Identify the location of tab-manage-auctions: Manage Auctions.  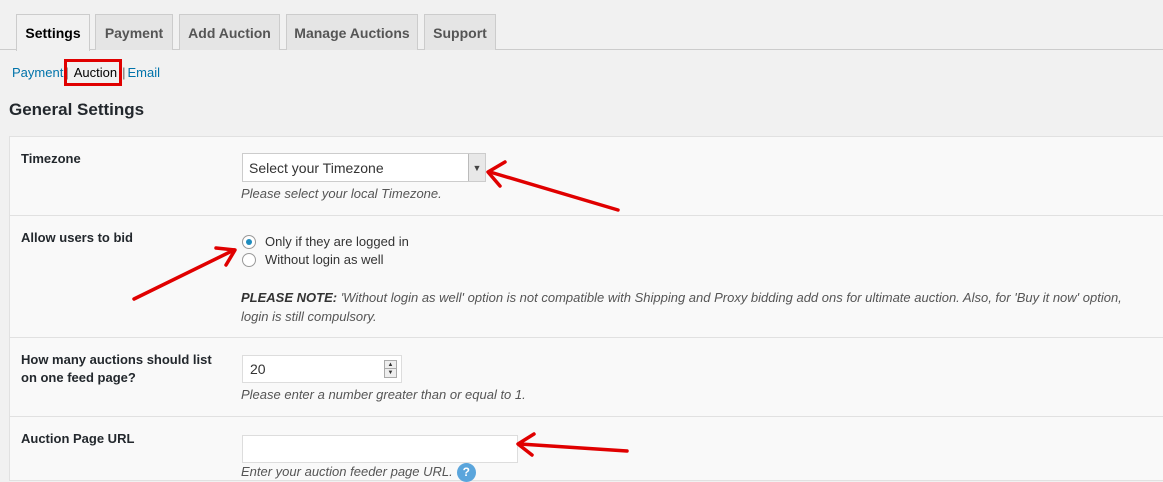
(352, 32).